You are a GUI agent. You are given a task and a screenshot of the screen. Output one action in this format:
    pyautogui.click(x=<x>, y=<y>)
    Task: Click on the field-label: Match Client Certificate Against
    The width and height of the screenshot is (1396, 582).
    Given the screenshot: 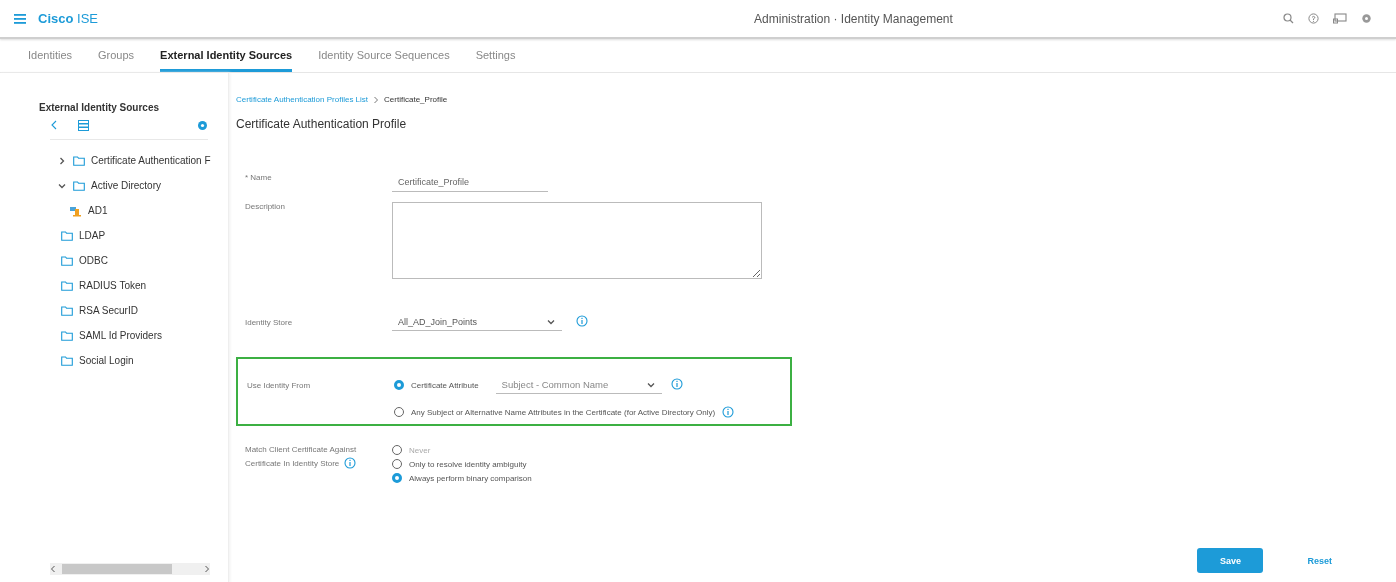 What is the action you would take?
    pyautogui.click(x=301, y=449)
    